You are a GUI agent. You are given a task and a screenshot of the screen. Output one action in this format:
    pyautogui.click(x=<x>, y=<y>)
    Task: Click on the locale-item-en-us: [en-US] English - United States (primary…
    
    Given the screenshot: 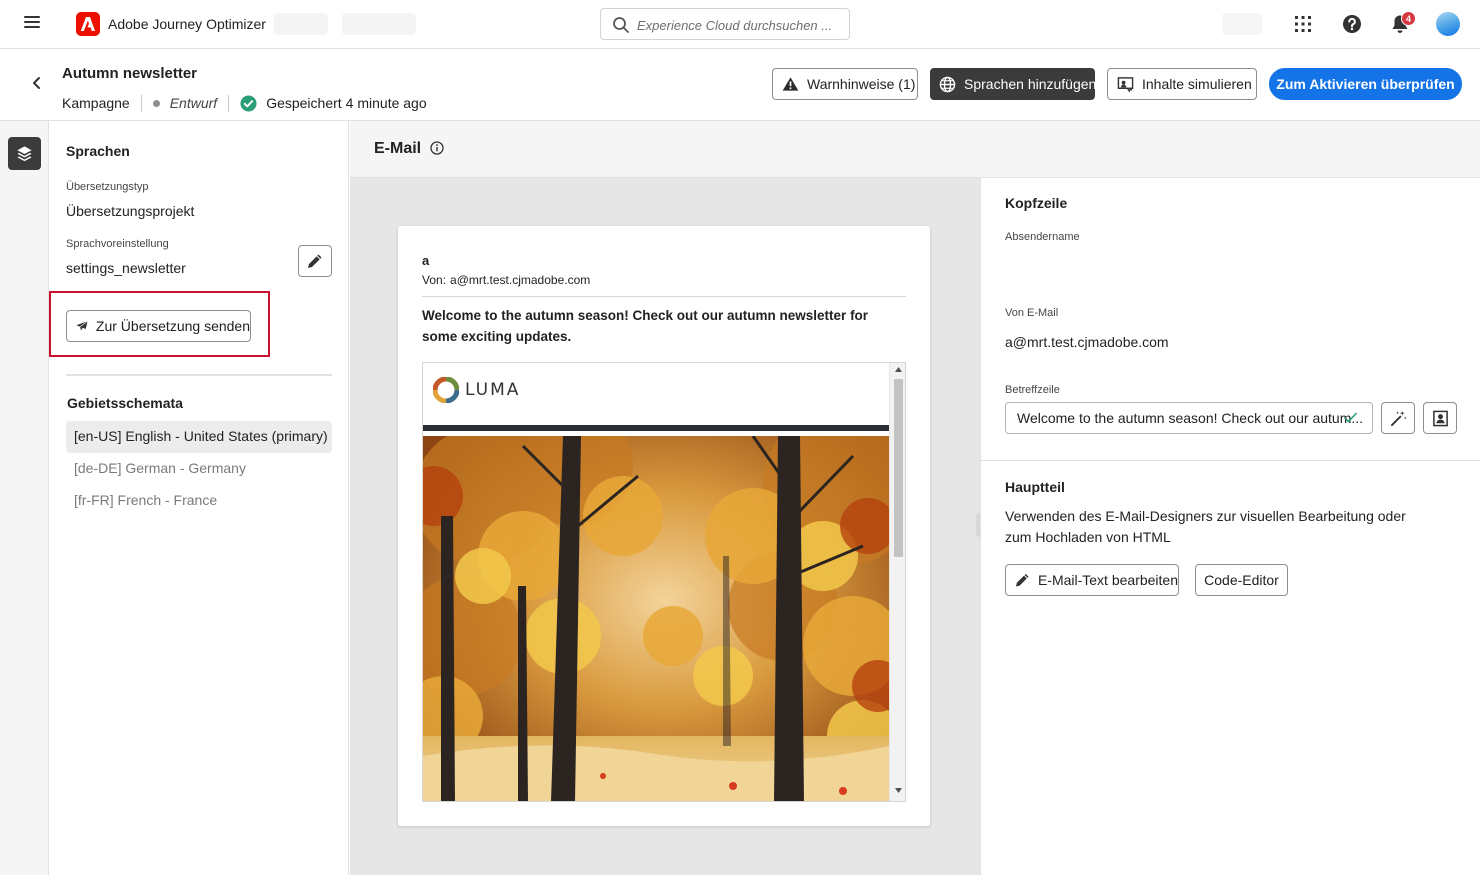 What is the action you would take?
    pyautogui.click(x=199, y=437)
    